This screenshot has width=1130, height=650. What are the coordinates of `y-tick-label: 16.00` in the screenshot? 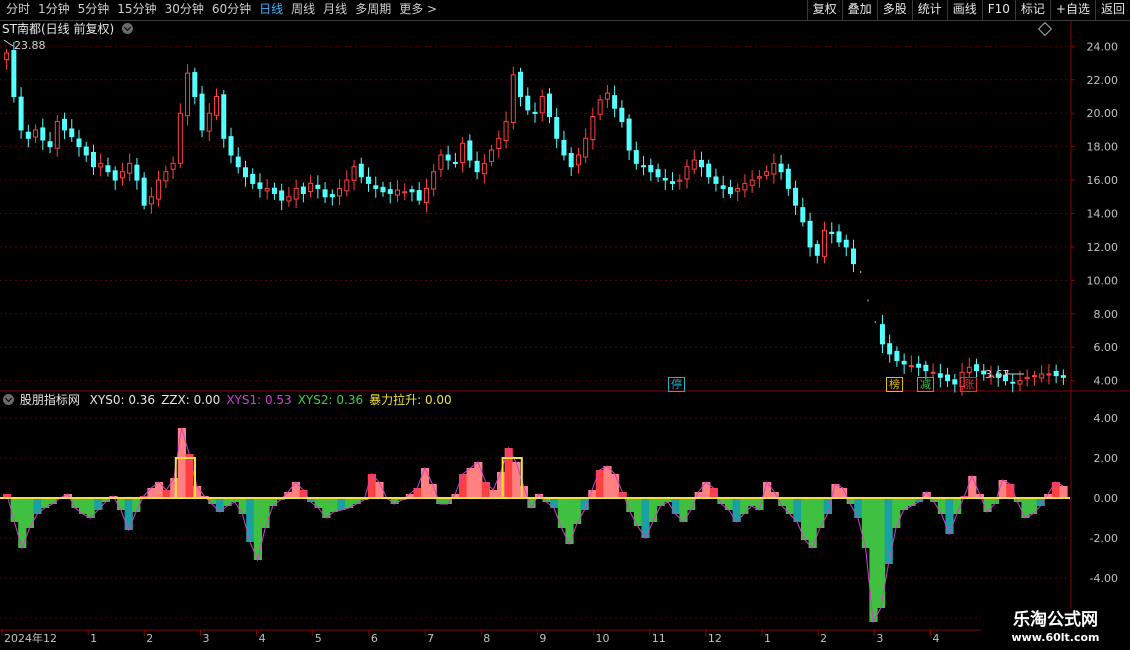 It's located at (1103, 180).